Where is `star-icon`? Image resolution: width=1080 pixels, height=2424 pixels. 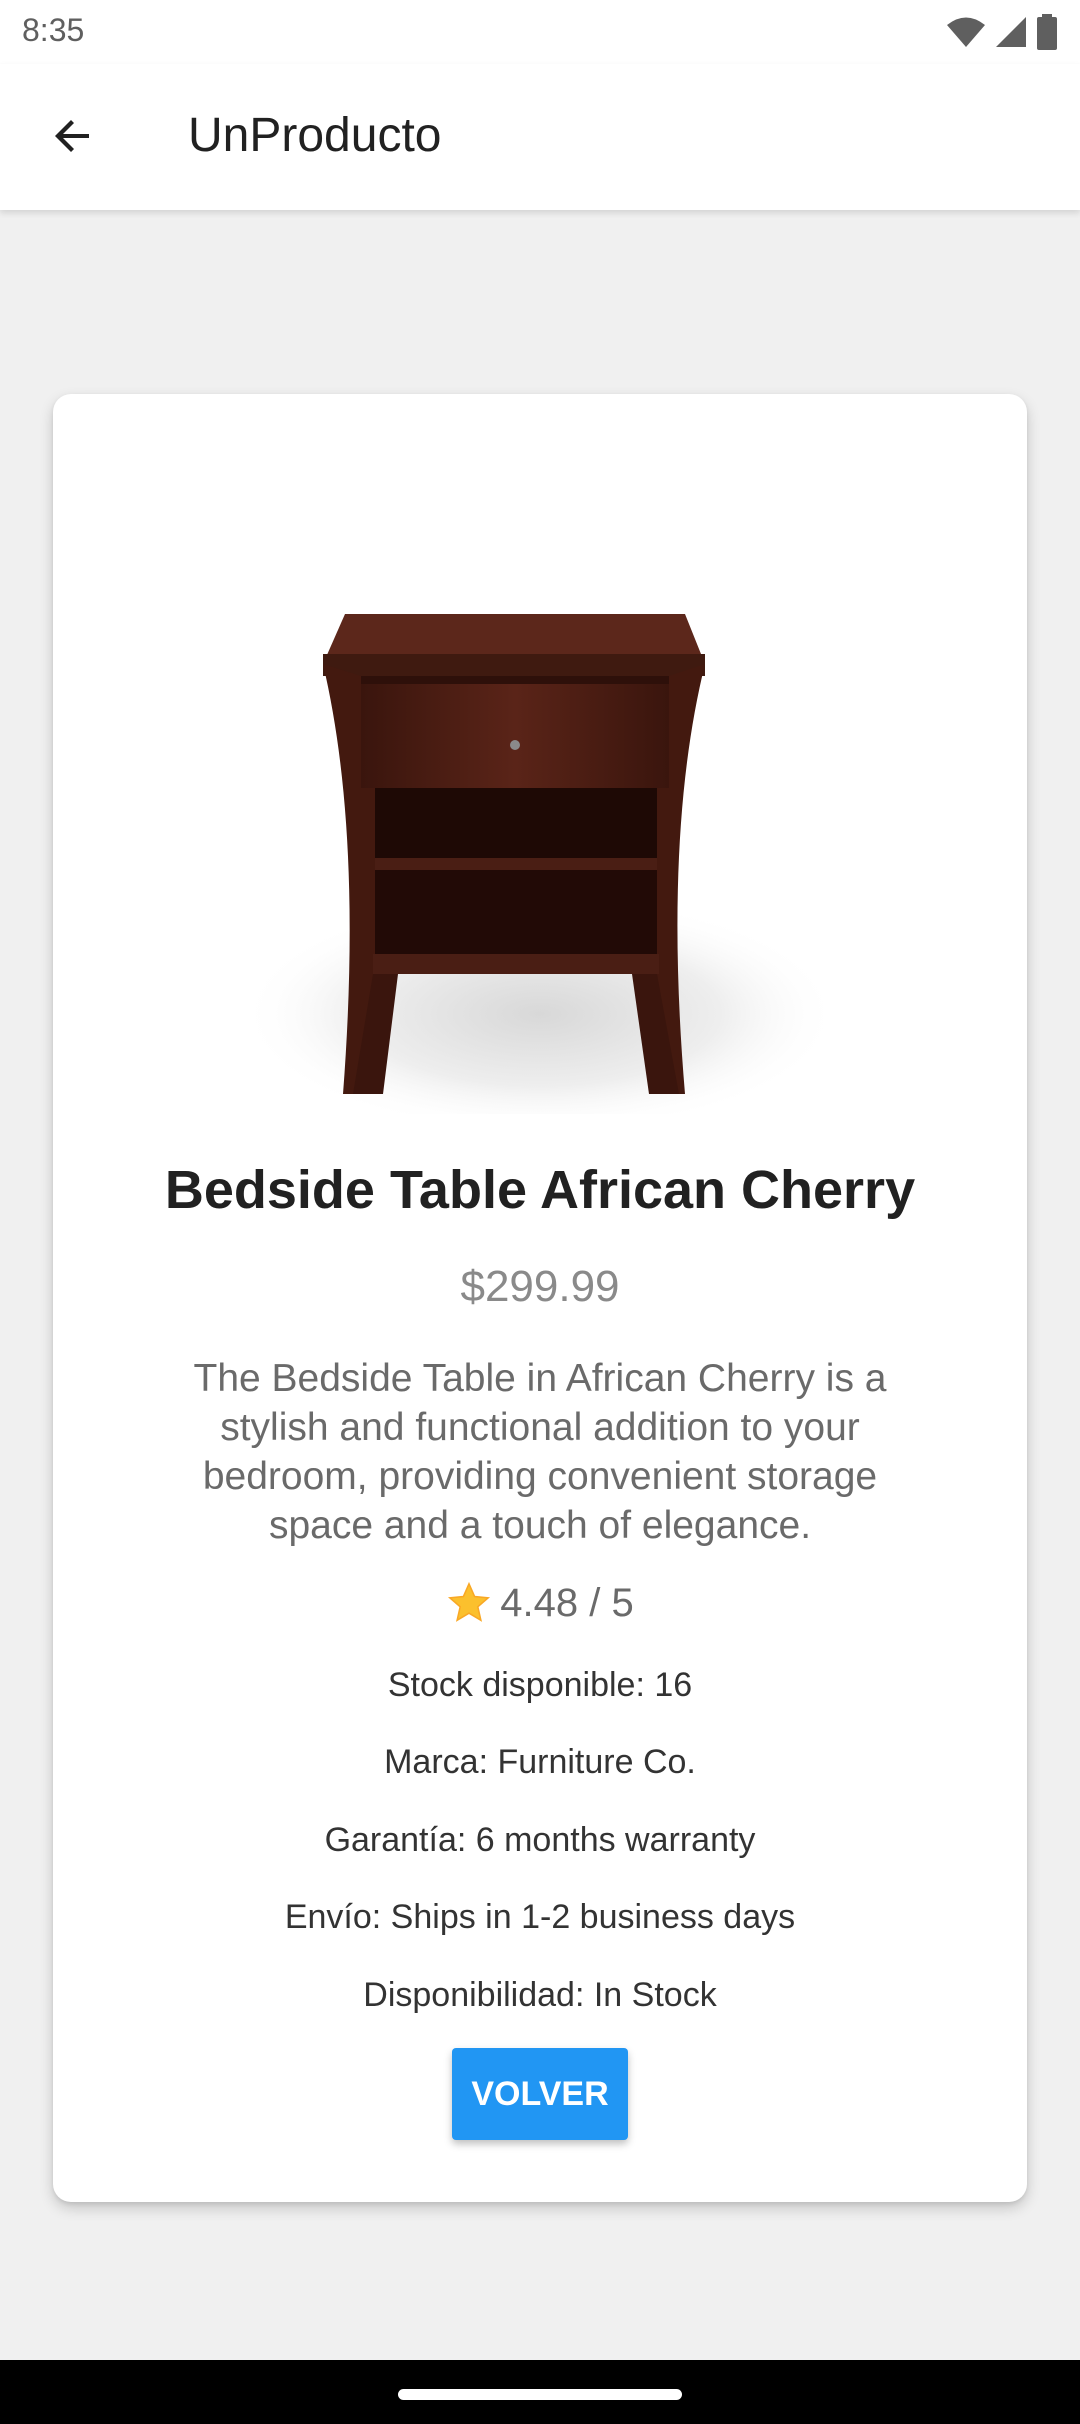 star-icon is located at coordinates (469, 1601).